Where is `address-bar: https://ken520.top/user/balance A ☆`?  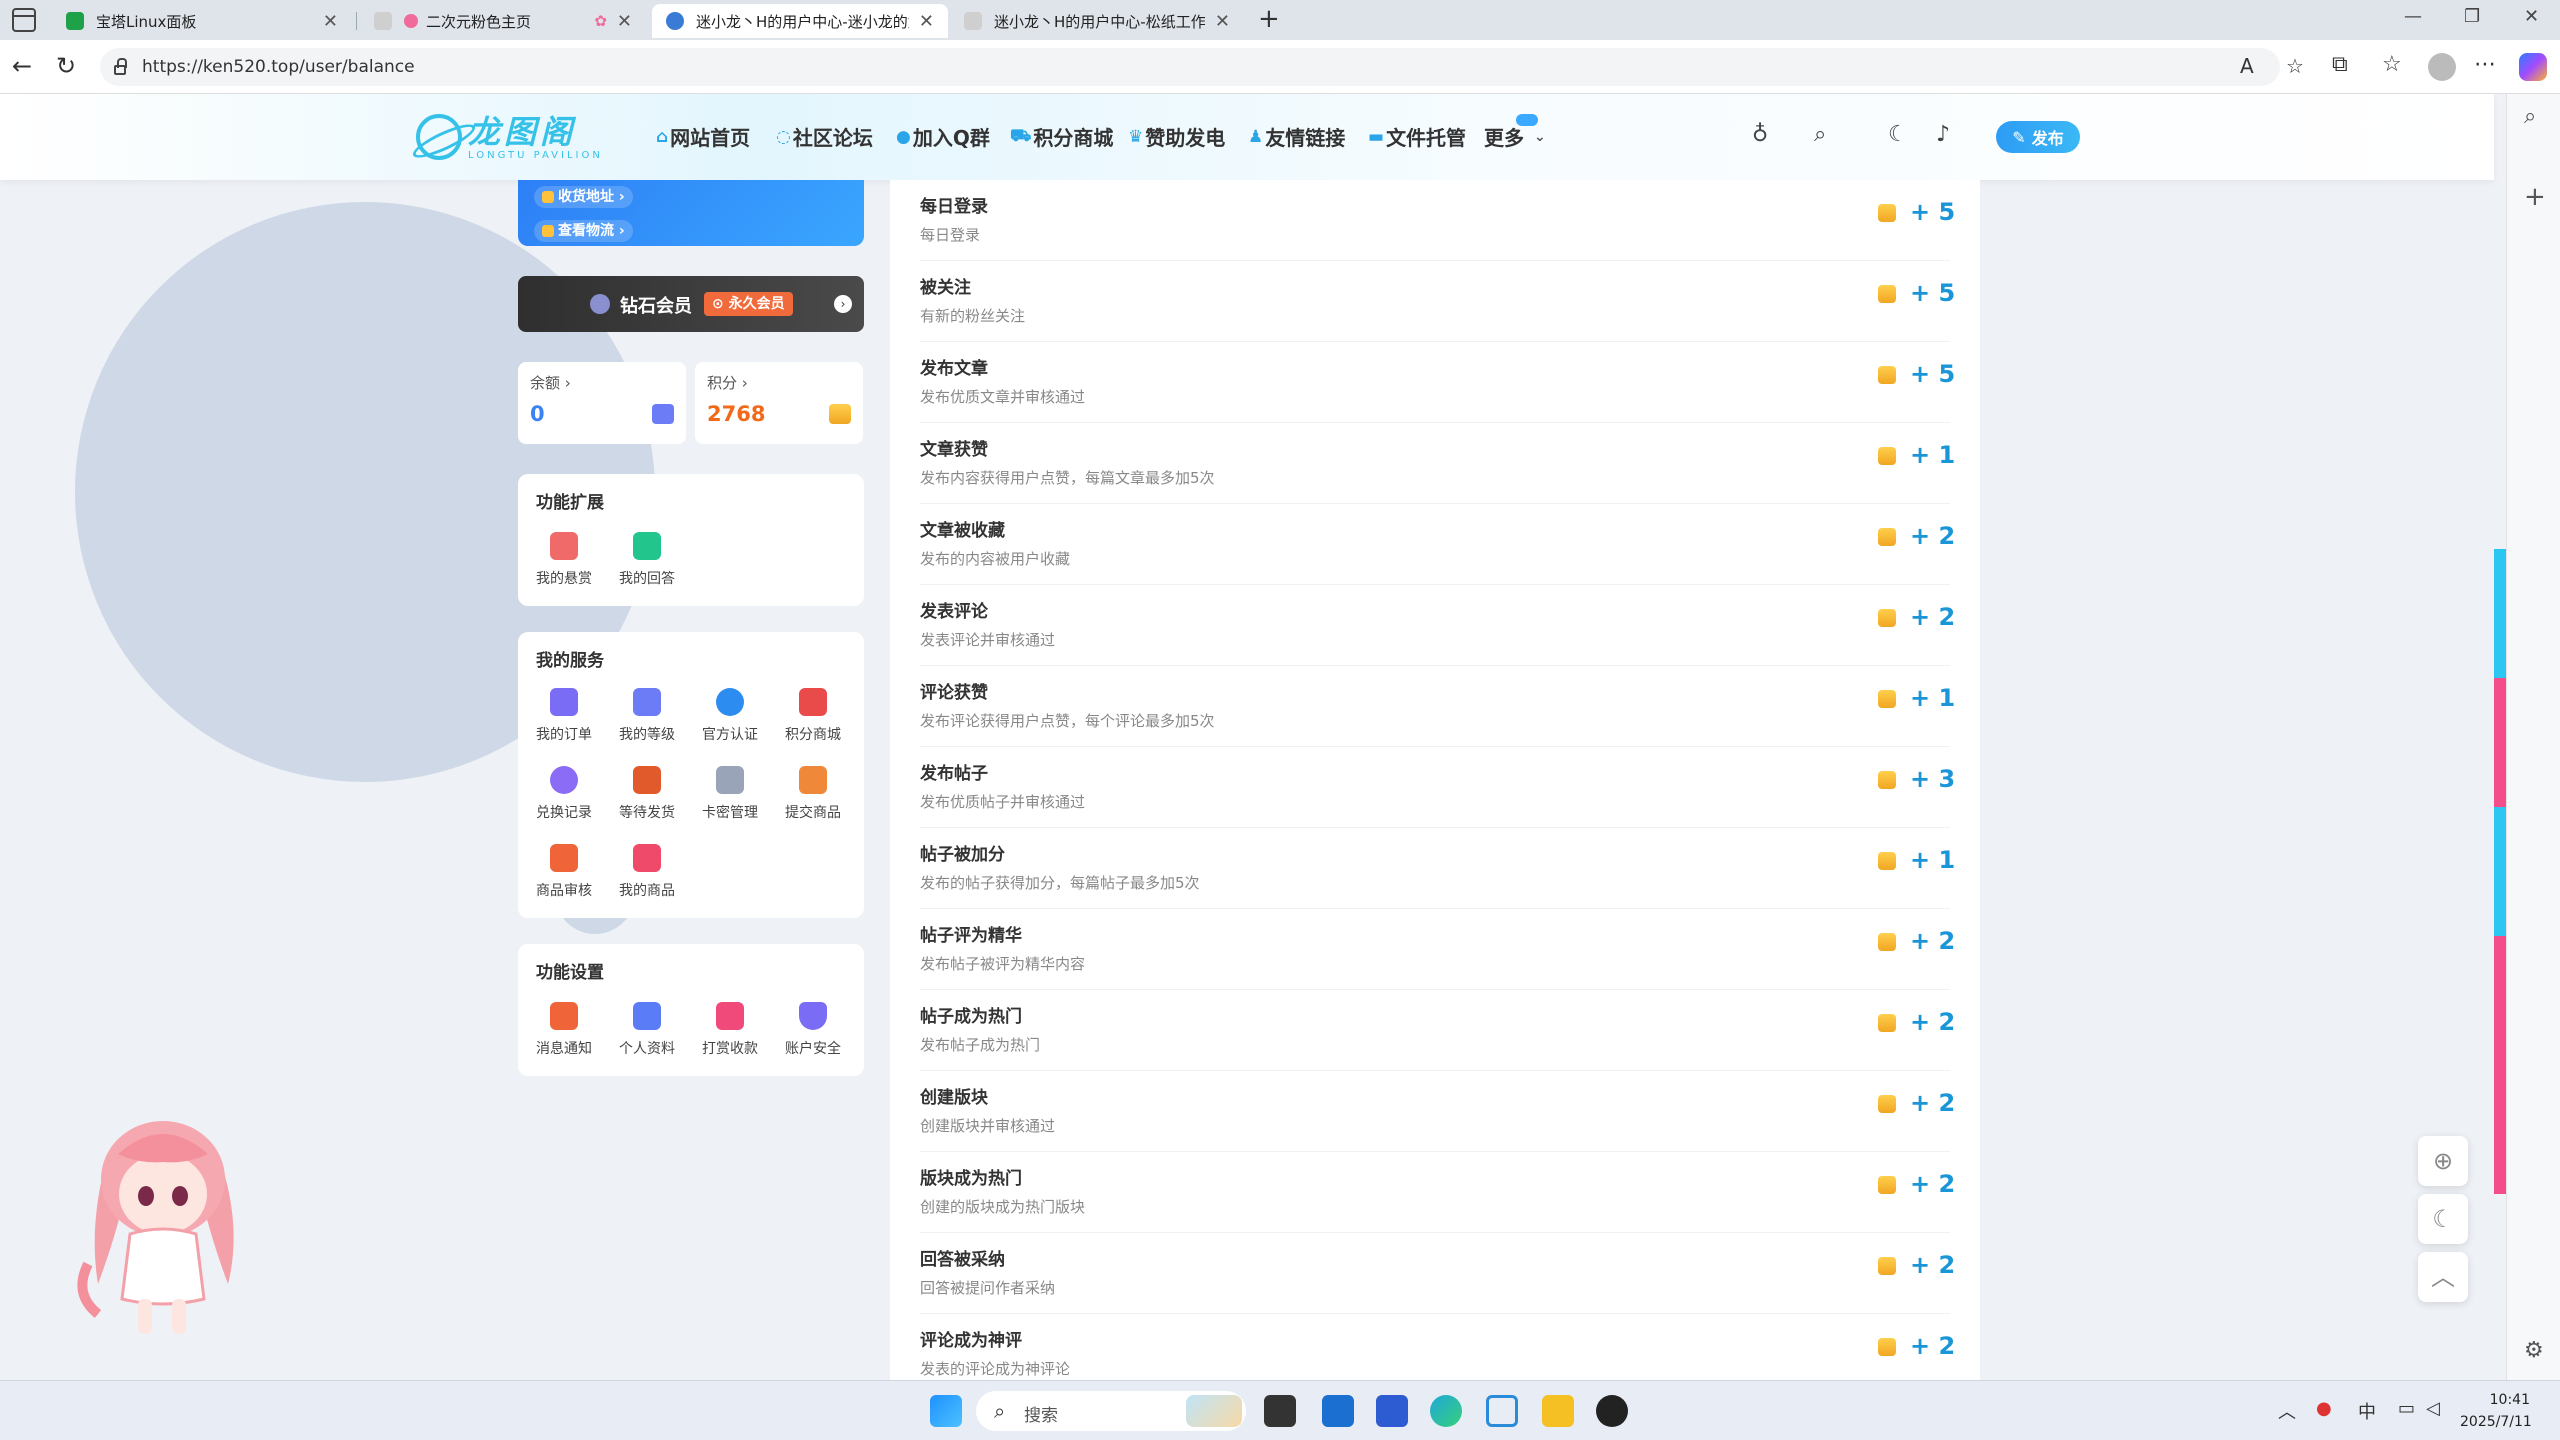 address-bar: https://ken520.top/user/balance A ☆ is located at coordinates (1202, 67).